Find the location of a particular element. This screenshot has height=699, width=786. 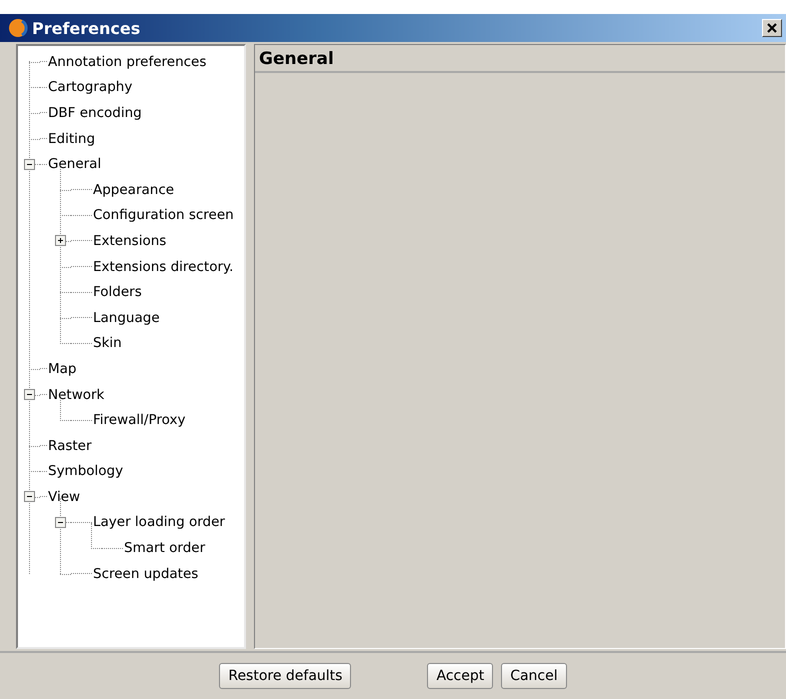

tree-item: Appearance is located at coordinates (134, 190).